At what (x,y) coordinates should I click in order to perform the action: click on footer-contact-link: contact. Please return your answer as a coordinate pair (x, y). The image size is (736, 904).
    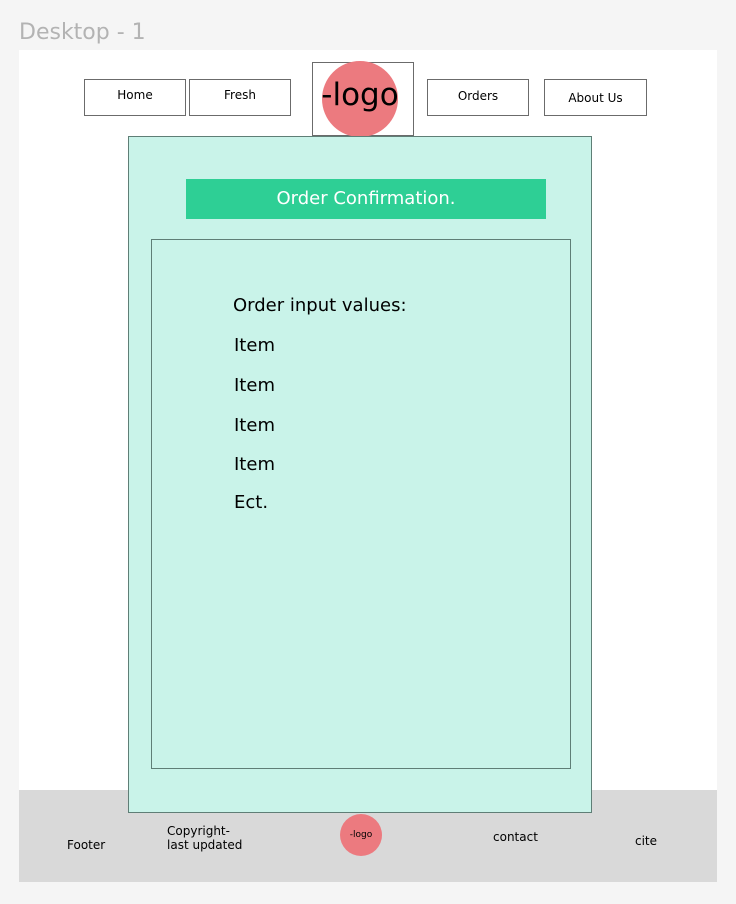
    Looking at the image, I should click on (515, 837).